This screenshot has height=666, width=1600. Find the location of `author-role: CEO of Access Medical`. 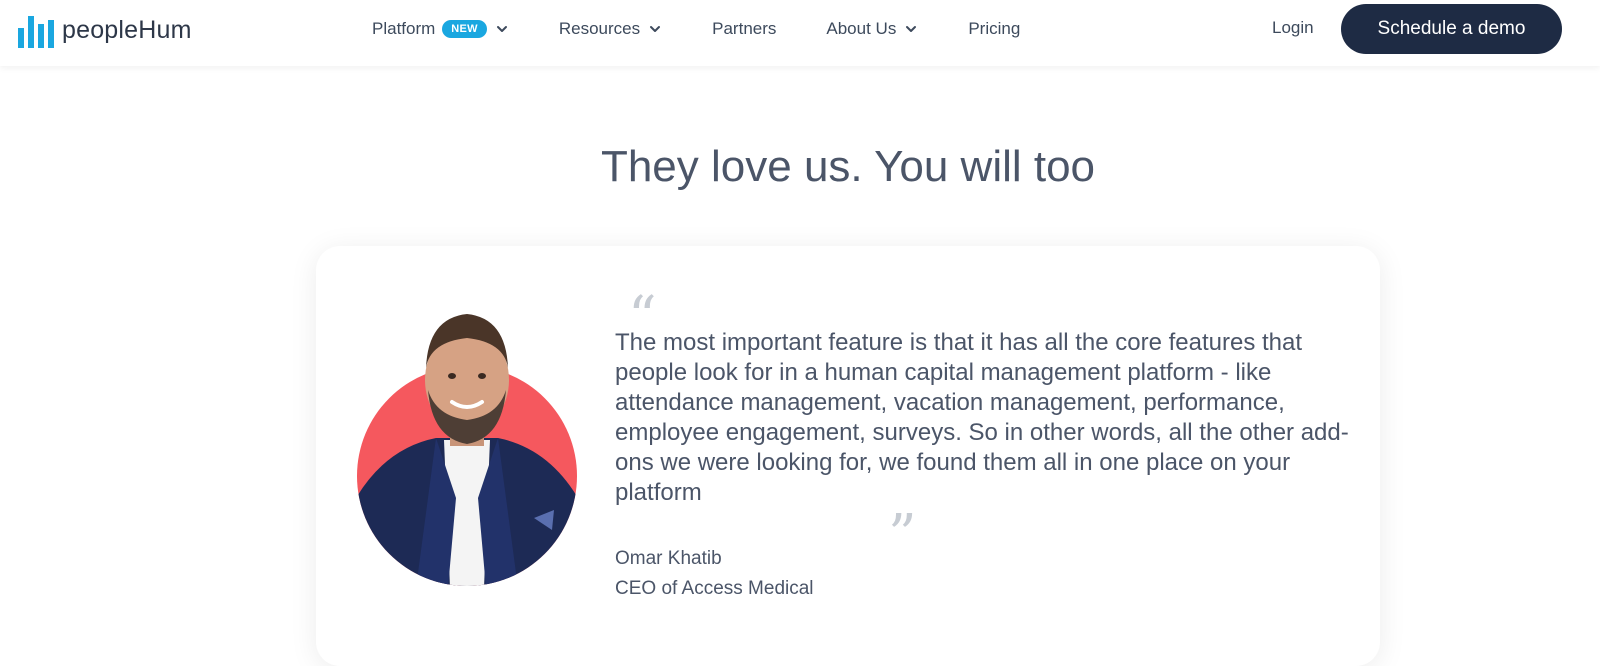

author-role: CEO of Access Medical is located at coordinates (714, 588).